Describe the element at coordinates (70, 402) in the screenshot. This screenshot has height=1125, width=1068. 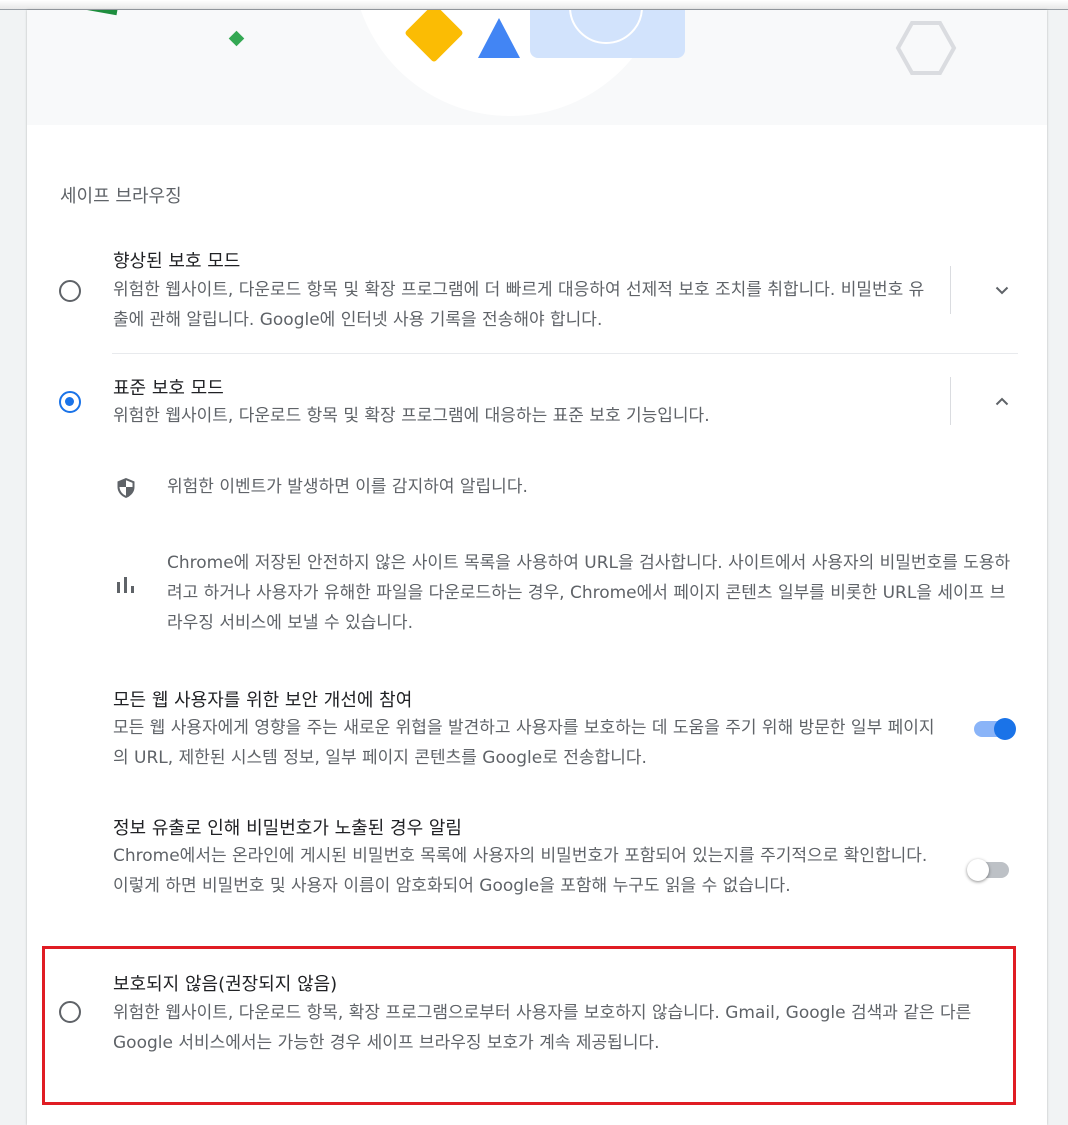
I see `standard-protection-radio` at that location.